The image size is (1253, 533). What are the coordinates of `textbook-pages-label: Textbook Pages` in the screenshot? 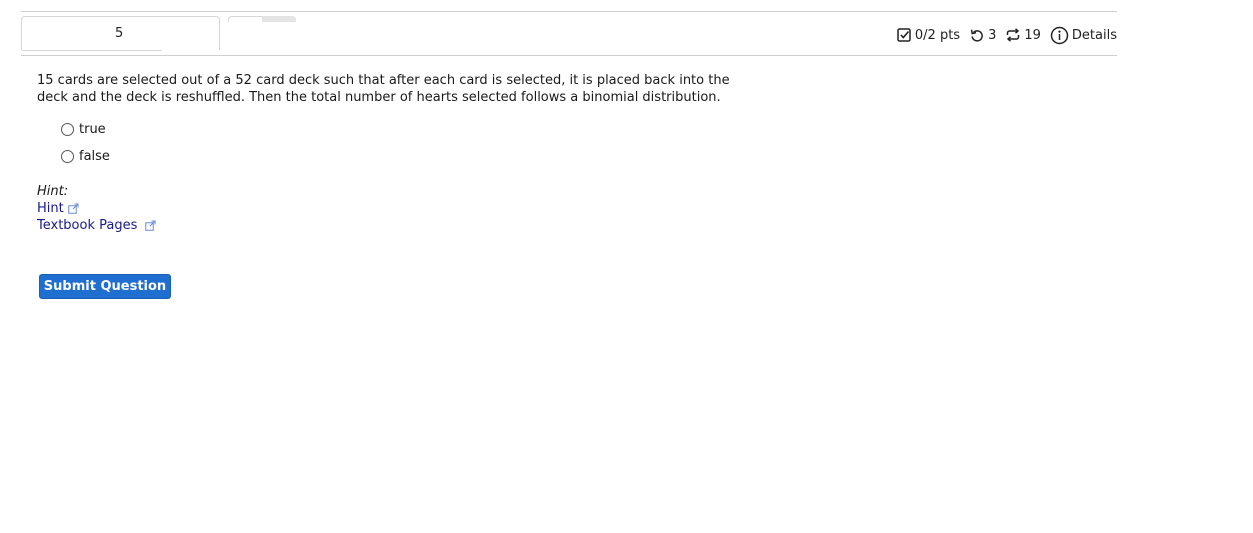 It's located at (87, 225).